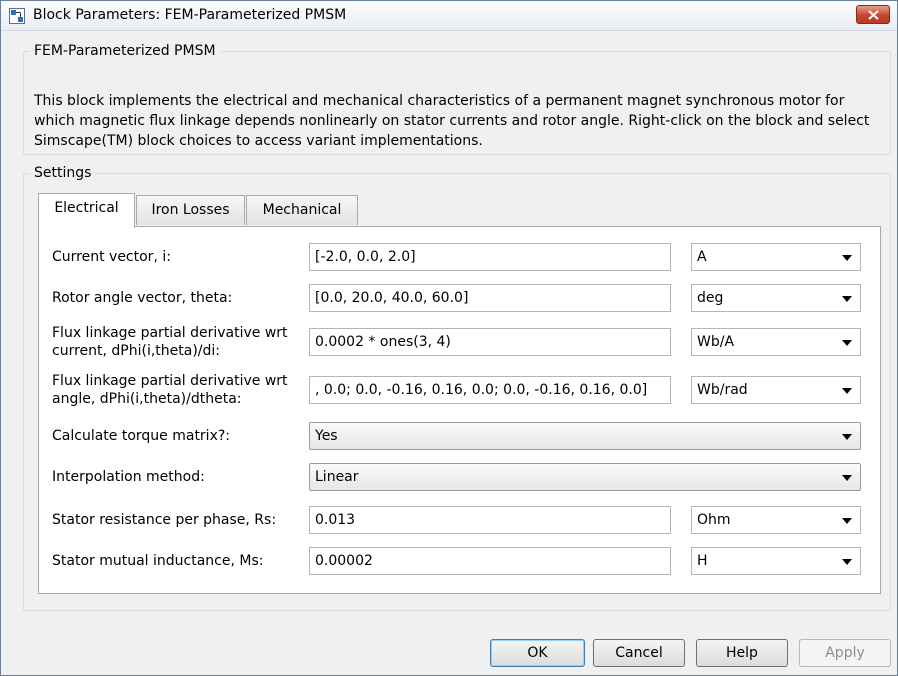 Image resolution: width=898 pixels, height=676 pixels. What do you see at coordinates (702, 561) in the screenshot?
I see `mutual-inductance-unit-value: H` at bounding box center [702, 561].